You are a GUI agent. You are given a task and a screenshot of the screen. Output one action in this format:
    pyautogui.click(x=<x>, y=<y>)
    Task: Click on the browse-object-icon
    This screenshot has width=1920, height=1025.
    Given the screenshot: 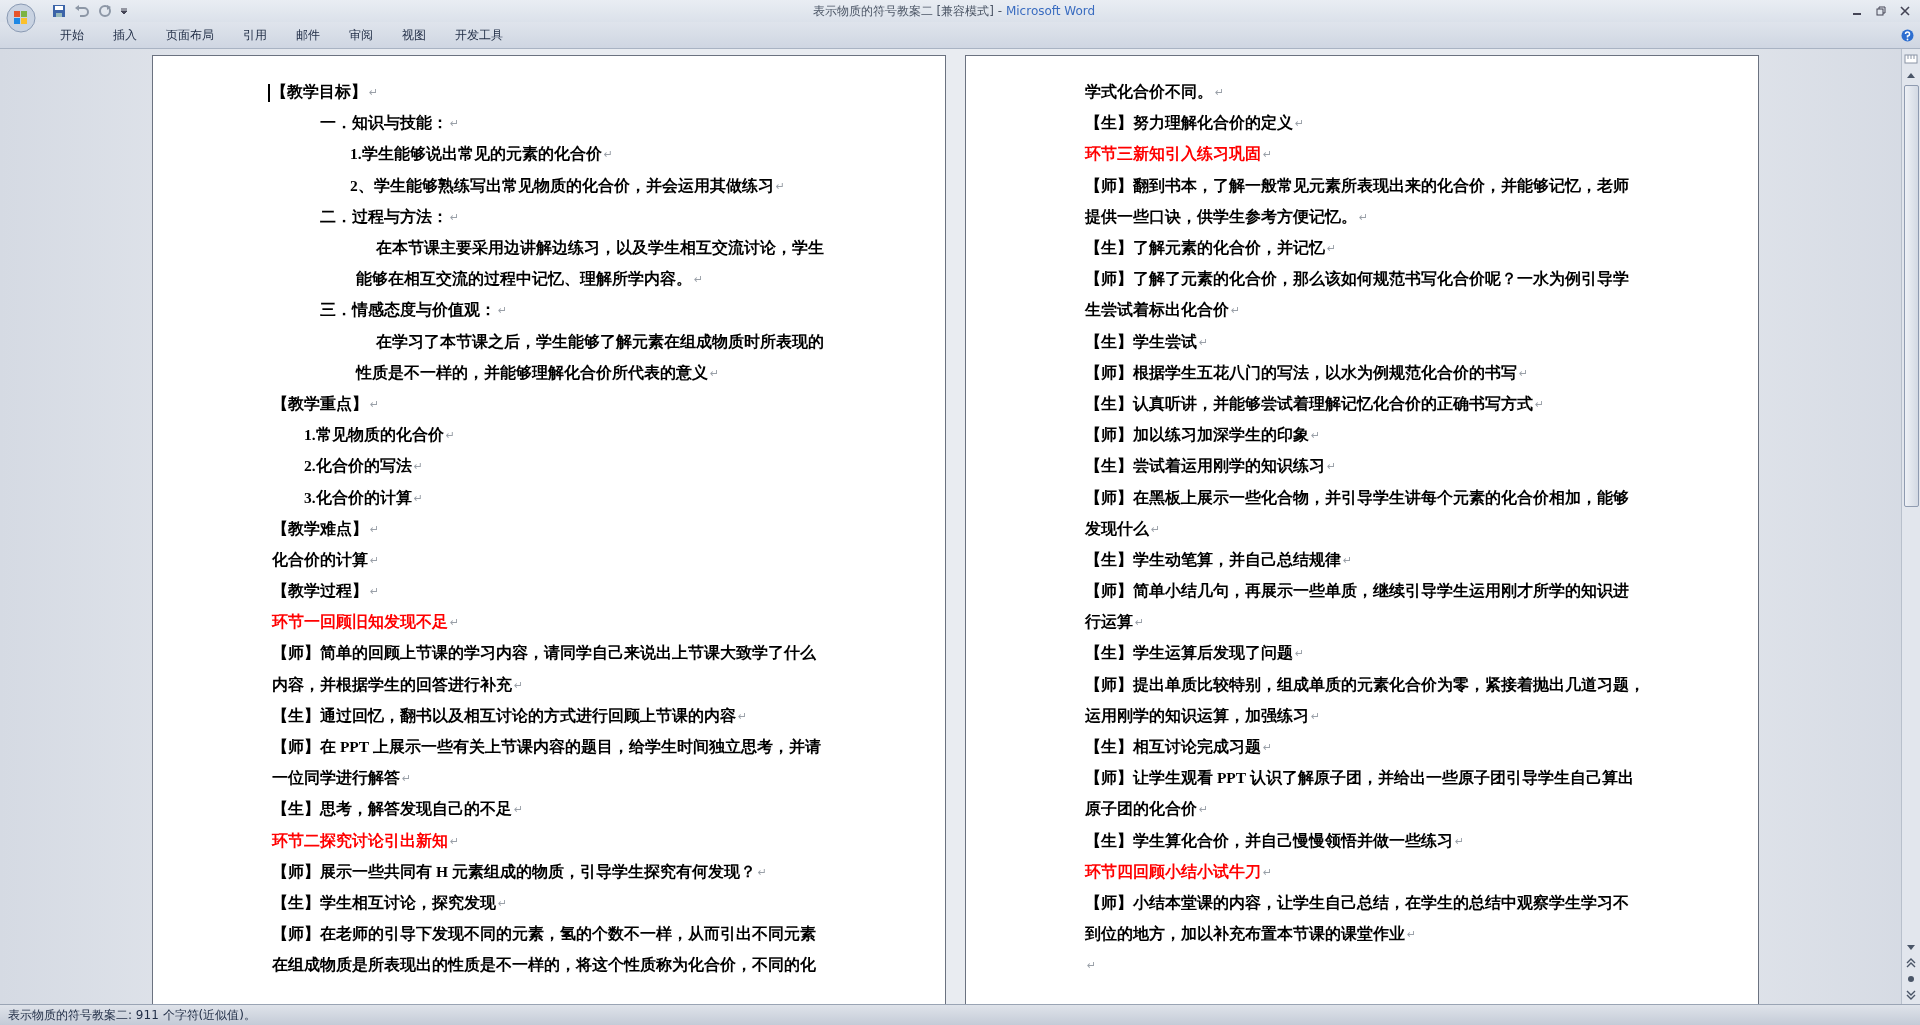 What is the action you would take?
    pyautogui.click(x=1911, y=979)
    